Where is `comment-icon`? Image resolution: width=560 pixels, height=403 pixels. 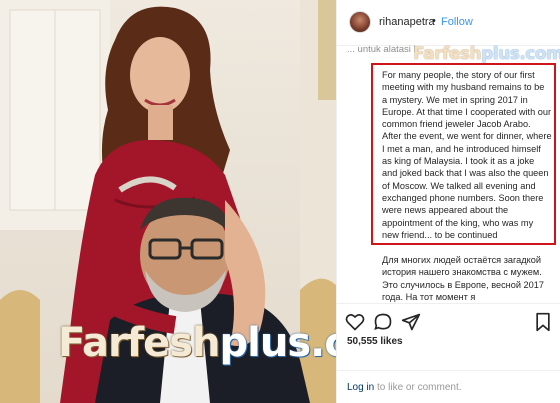 comment-icon is located at coordinates (383, 322).